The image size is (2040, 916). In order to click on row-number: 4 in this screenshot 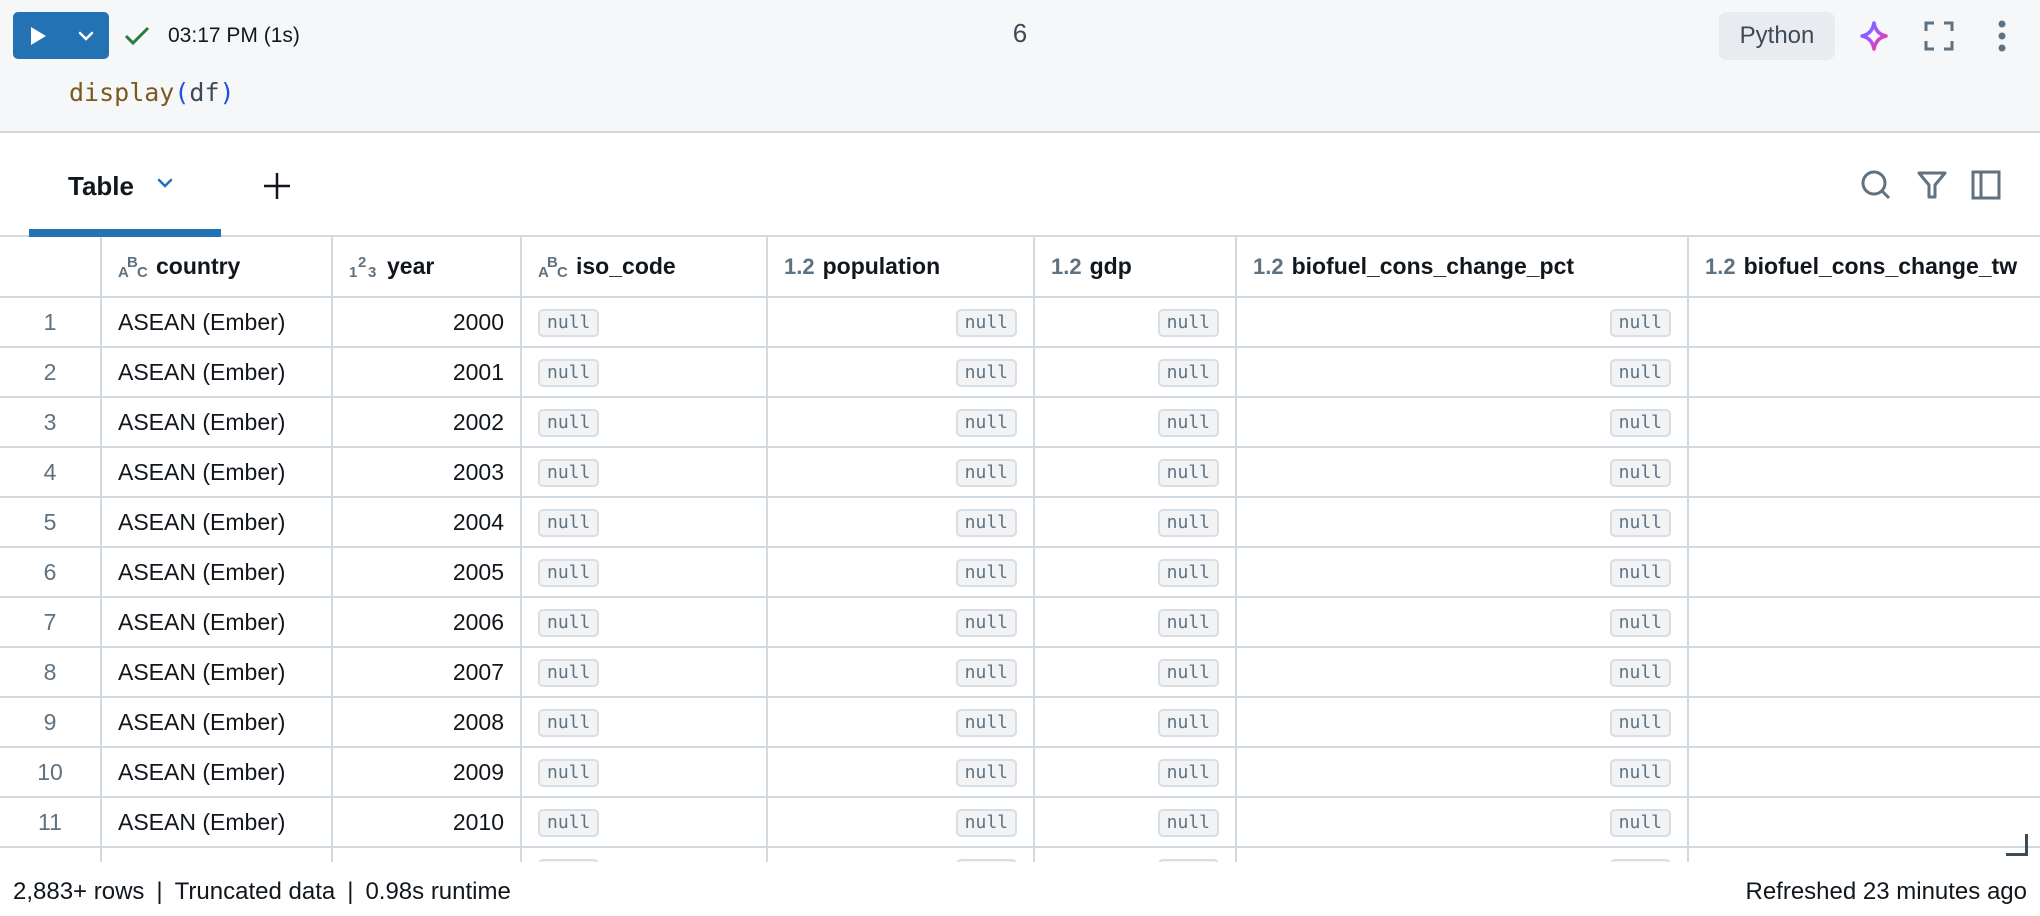, I will do `click(51, 472)`.